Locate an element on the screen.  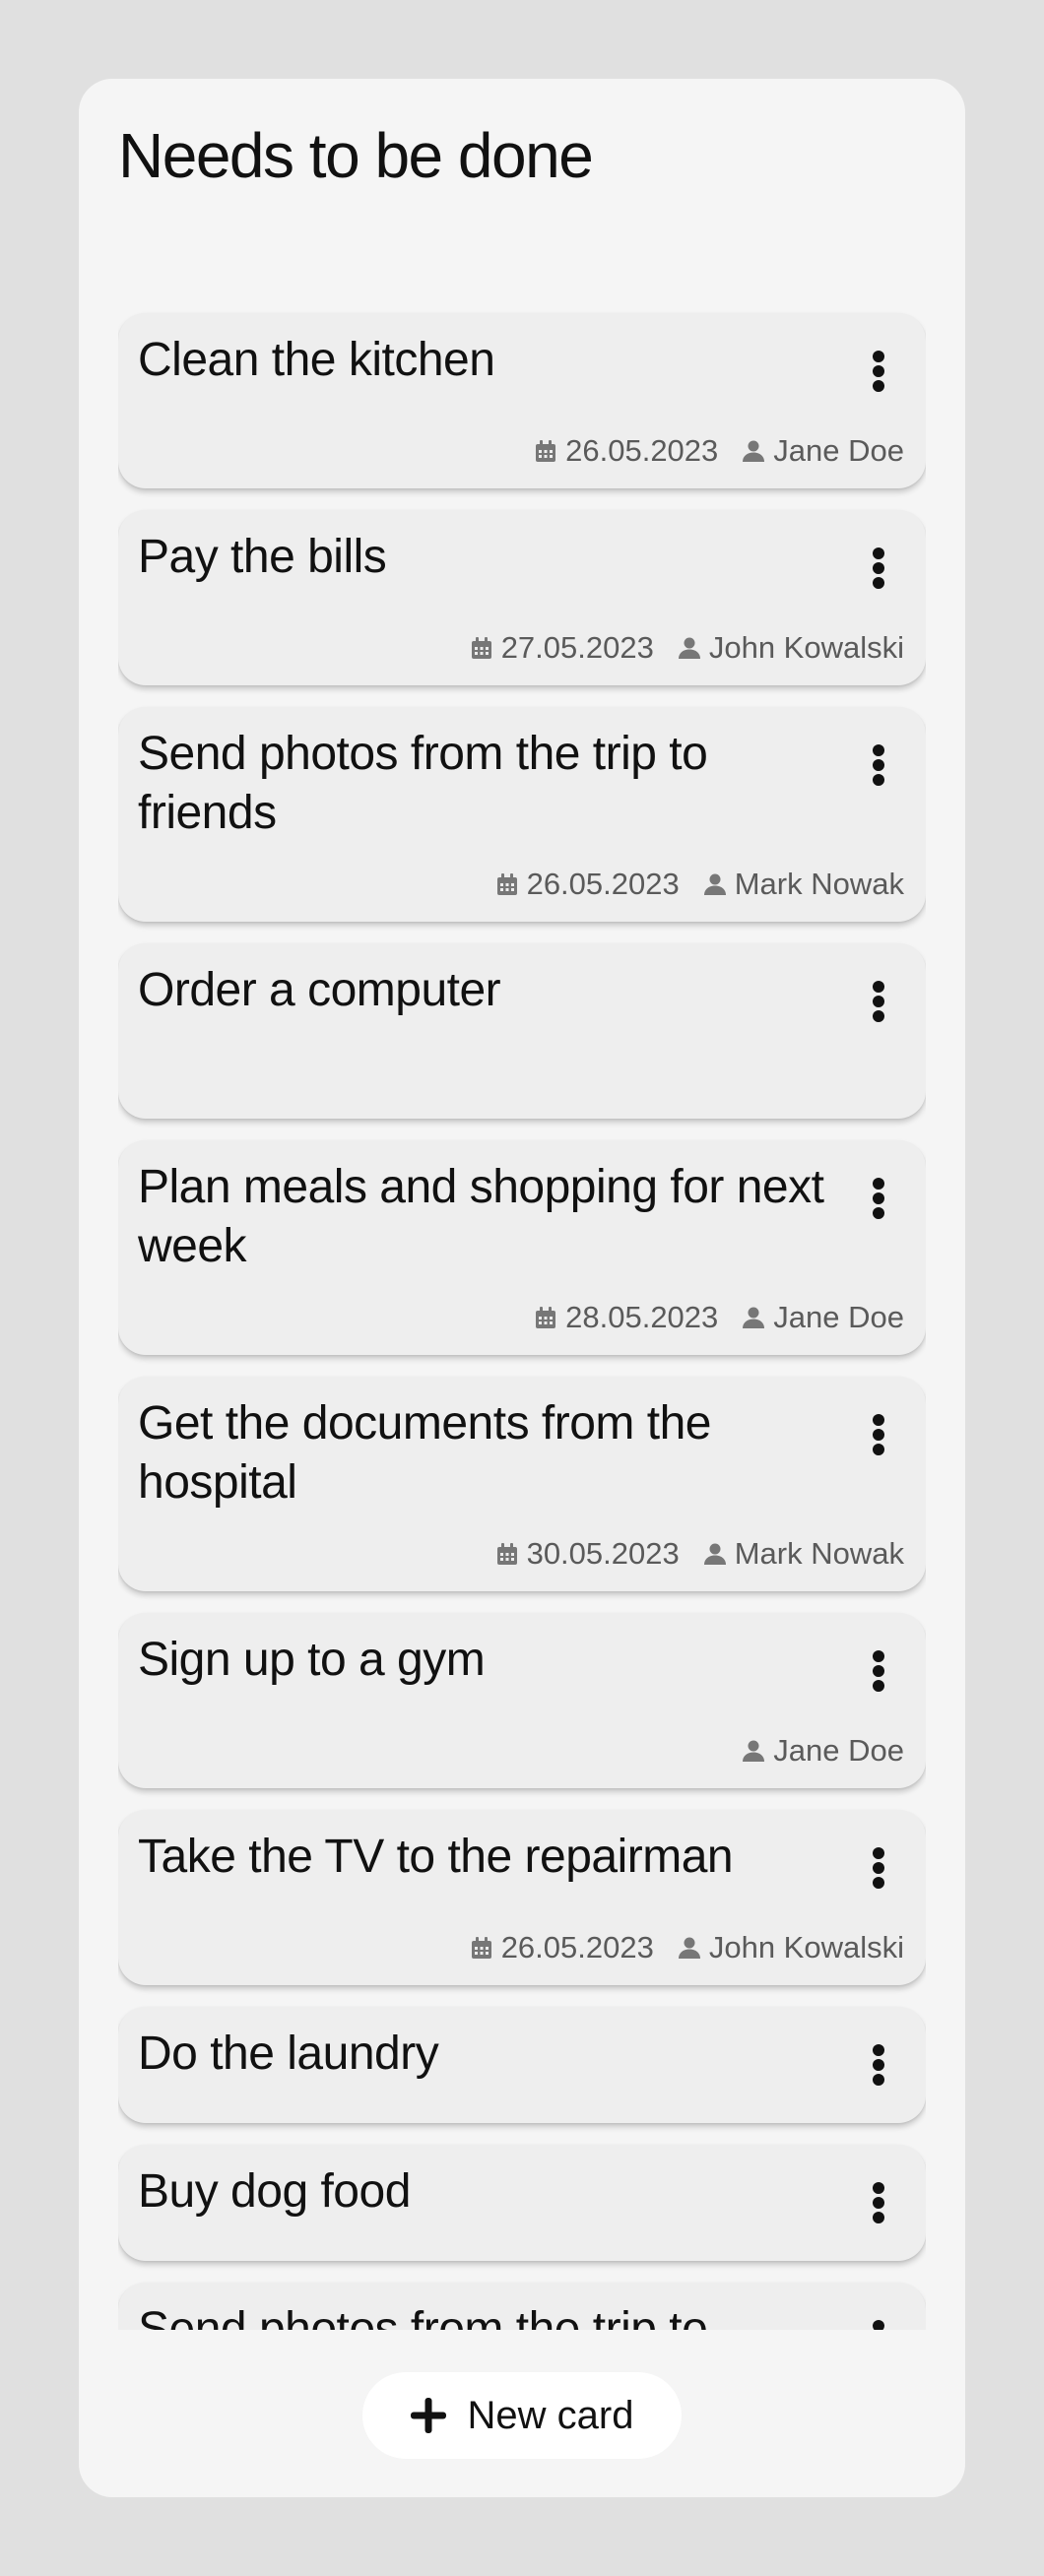
card-meta: 27.05.2023 John Kowalski is located at coordinates (687, 648).